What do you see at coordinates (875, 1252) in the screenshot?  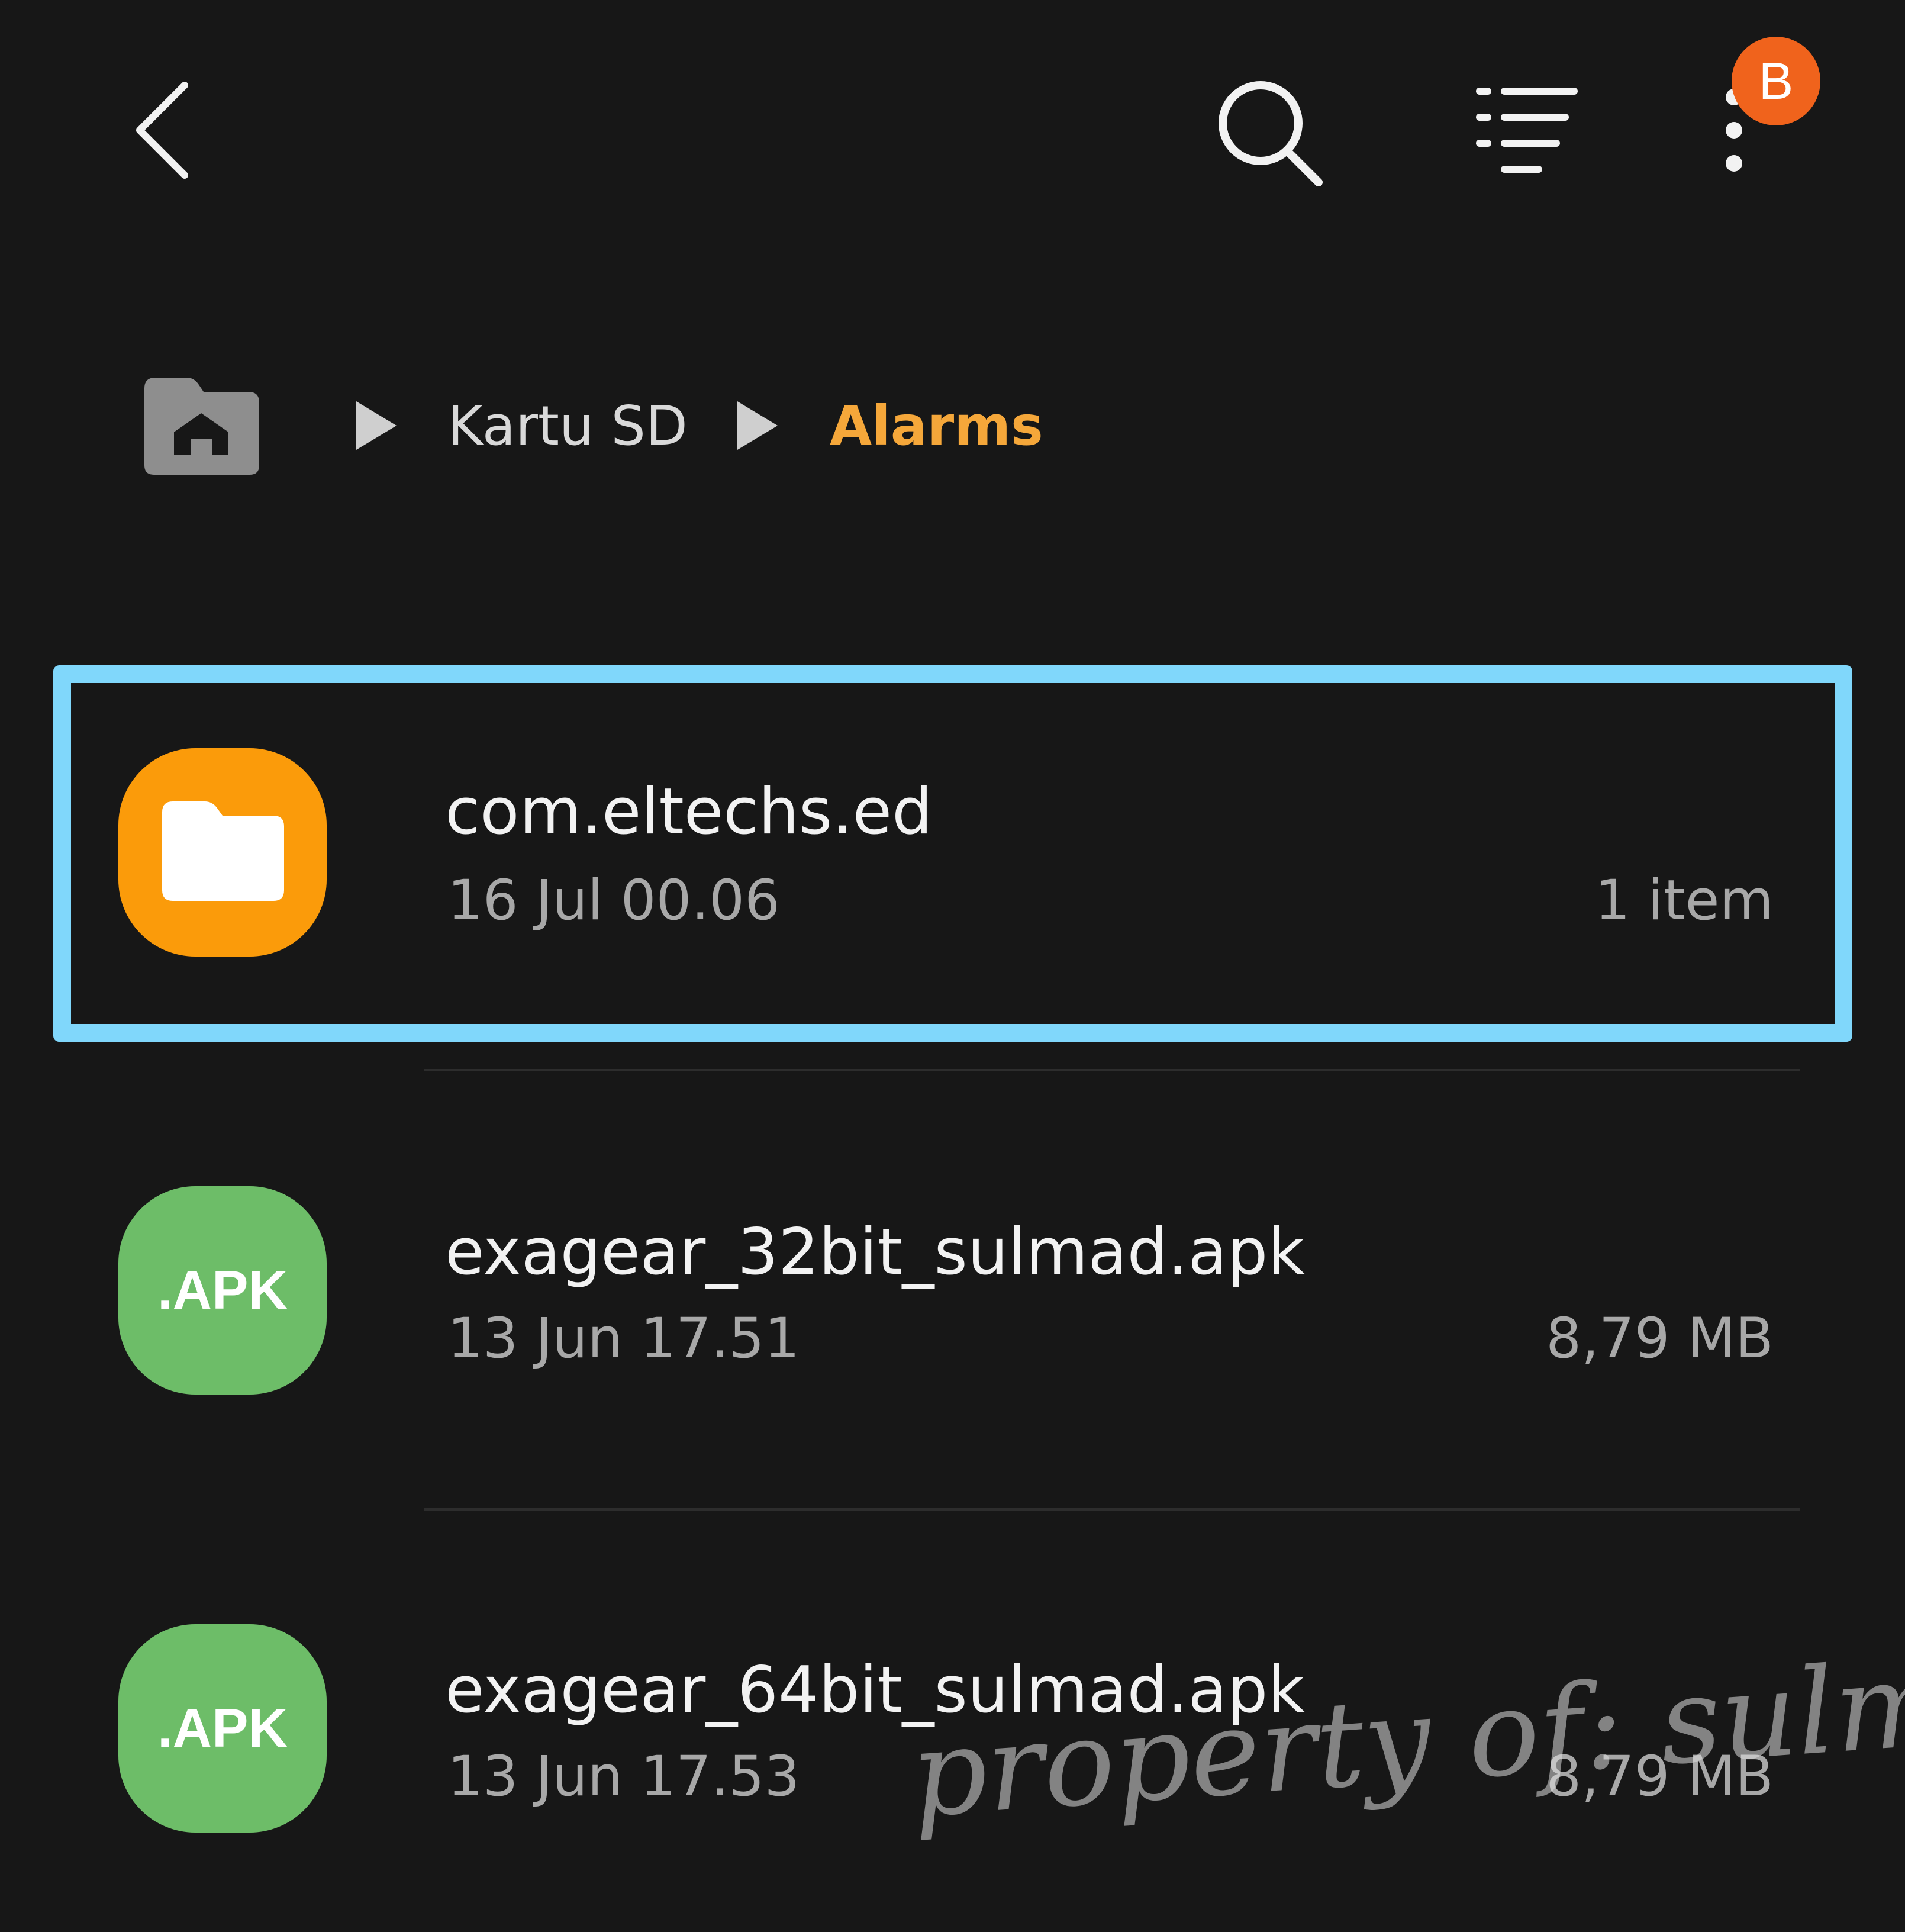 I see `file-name: exagear_32bit_sulmad.apk` at bounding box center [875, 1252].